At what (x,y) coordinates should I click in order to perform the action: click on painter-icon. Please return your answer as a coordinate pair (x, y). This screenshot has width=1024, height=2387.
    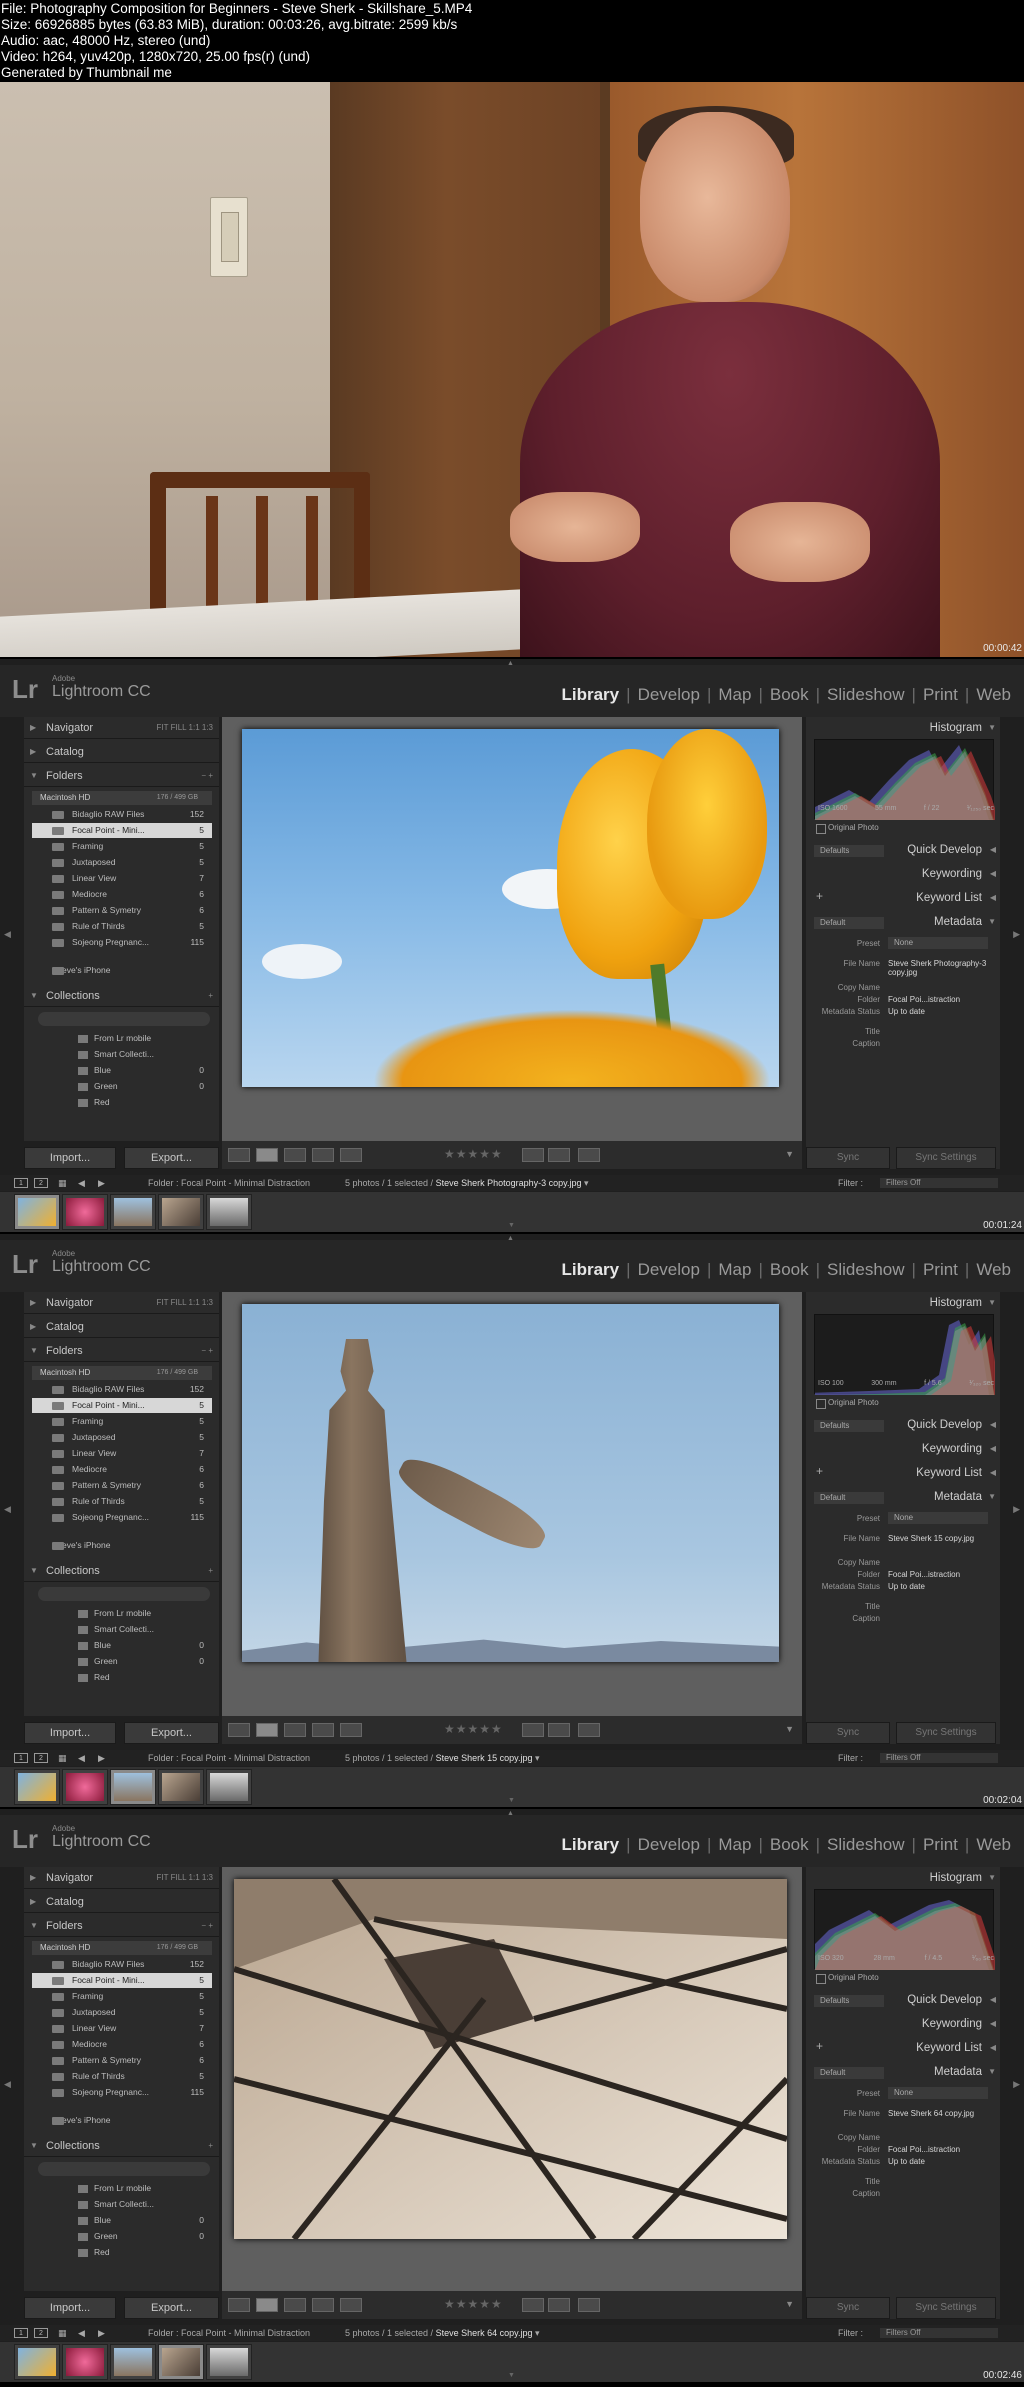
    Looking at the image, I should click on (589, 1730).